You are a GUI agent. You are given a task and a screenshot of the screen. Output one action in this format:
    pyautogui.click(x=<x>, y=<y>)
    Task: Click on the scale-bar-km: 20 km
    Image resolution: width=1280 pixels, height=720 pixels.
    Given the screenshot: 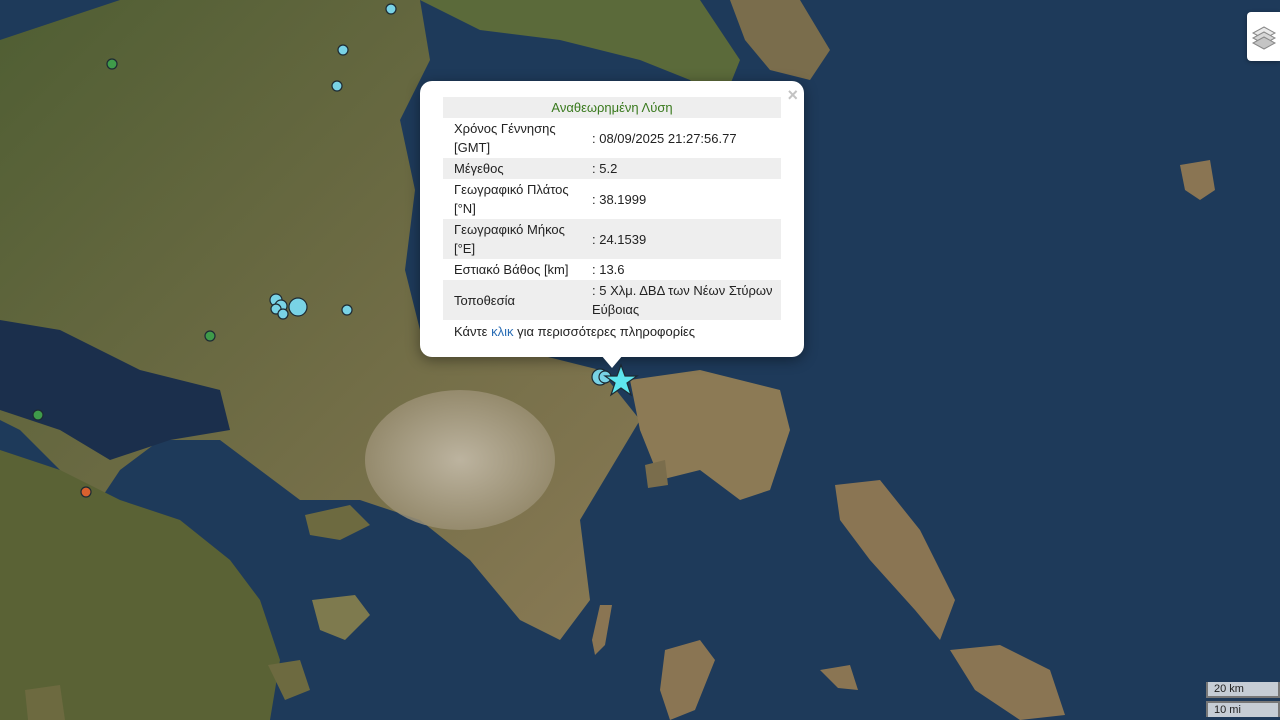 What is the action you would take?
    pyautogui.click(x=1243, y=690)
    